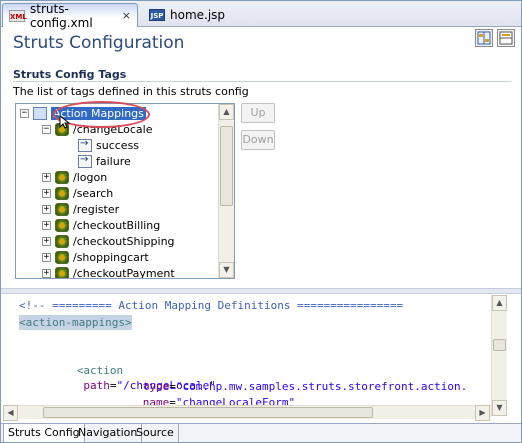 The image size is (522, 443). Describe the element at coordinates (258, 113) in the screenshot. I see `move-up-button: Up` at that location.